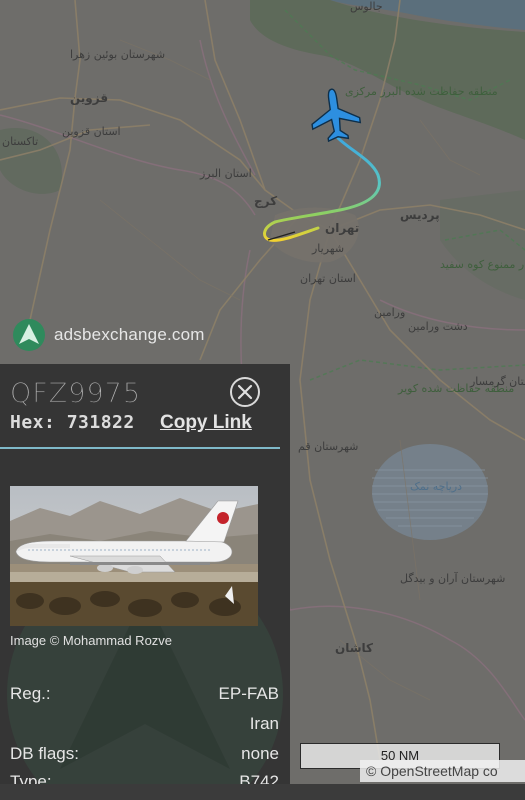 Image resolution: width=525 pixels, height=800 pixels. What do you see at coordinates (452, 578) in the screenshot?
I see `map-label: شهرستان آران و بیدگل` at bounding box center [452, 578].